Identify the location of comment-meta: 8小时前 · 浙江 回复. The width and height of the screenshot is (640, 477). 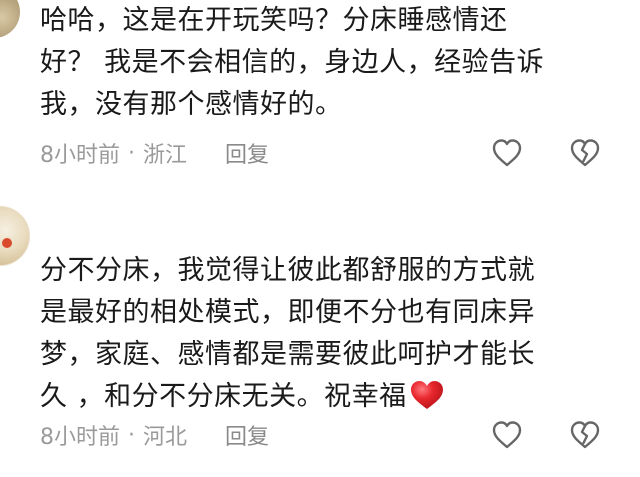
(154, 153).